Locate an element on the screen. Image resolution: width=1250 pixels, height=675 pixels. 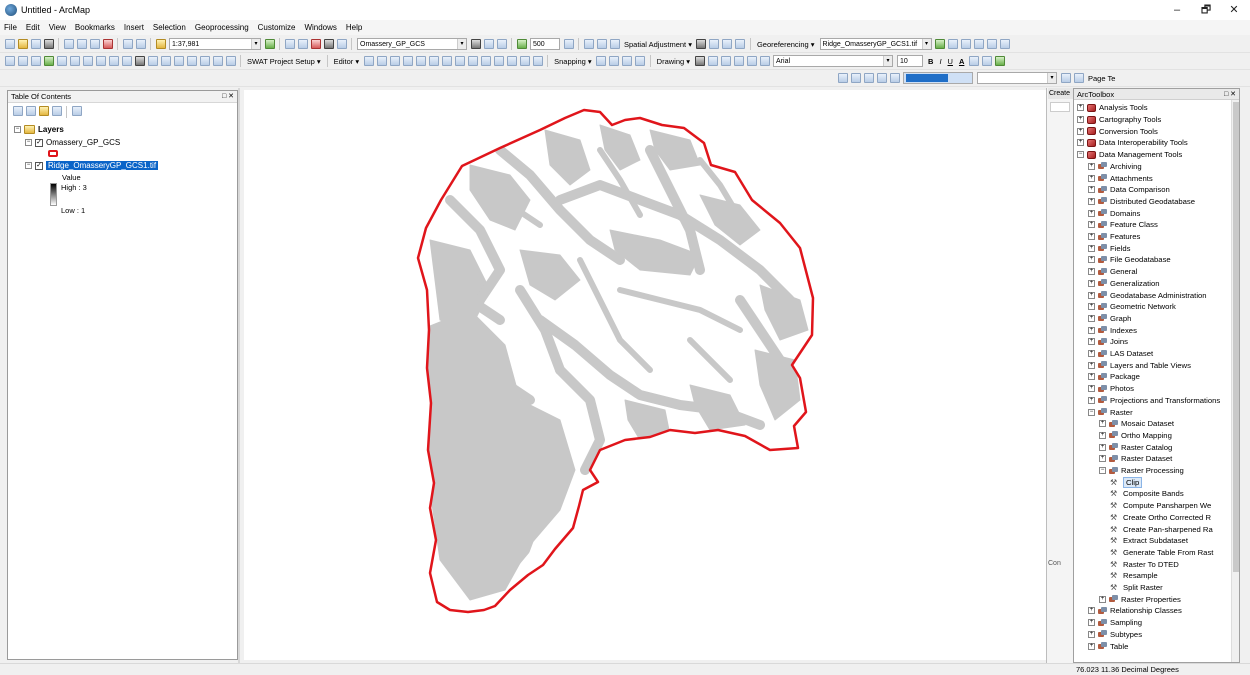
toolbox-item: ⚒ Raster To DTED is located at coordinates (1144, 564).